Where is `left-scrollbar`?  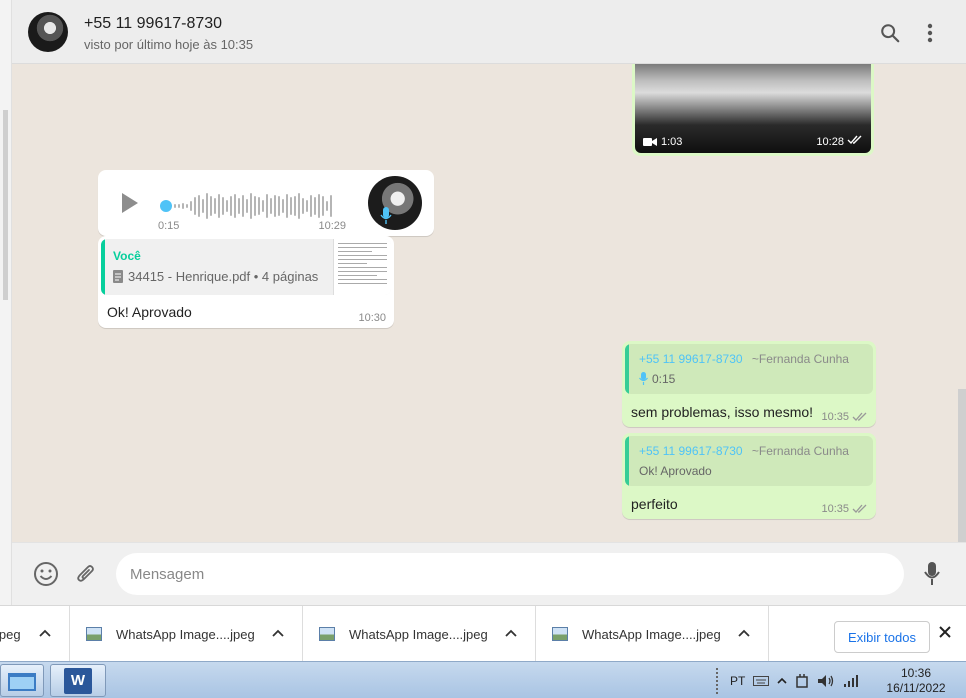
left-scrollbar is located at coordinates (5, 205).